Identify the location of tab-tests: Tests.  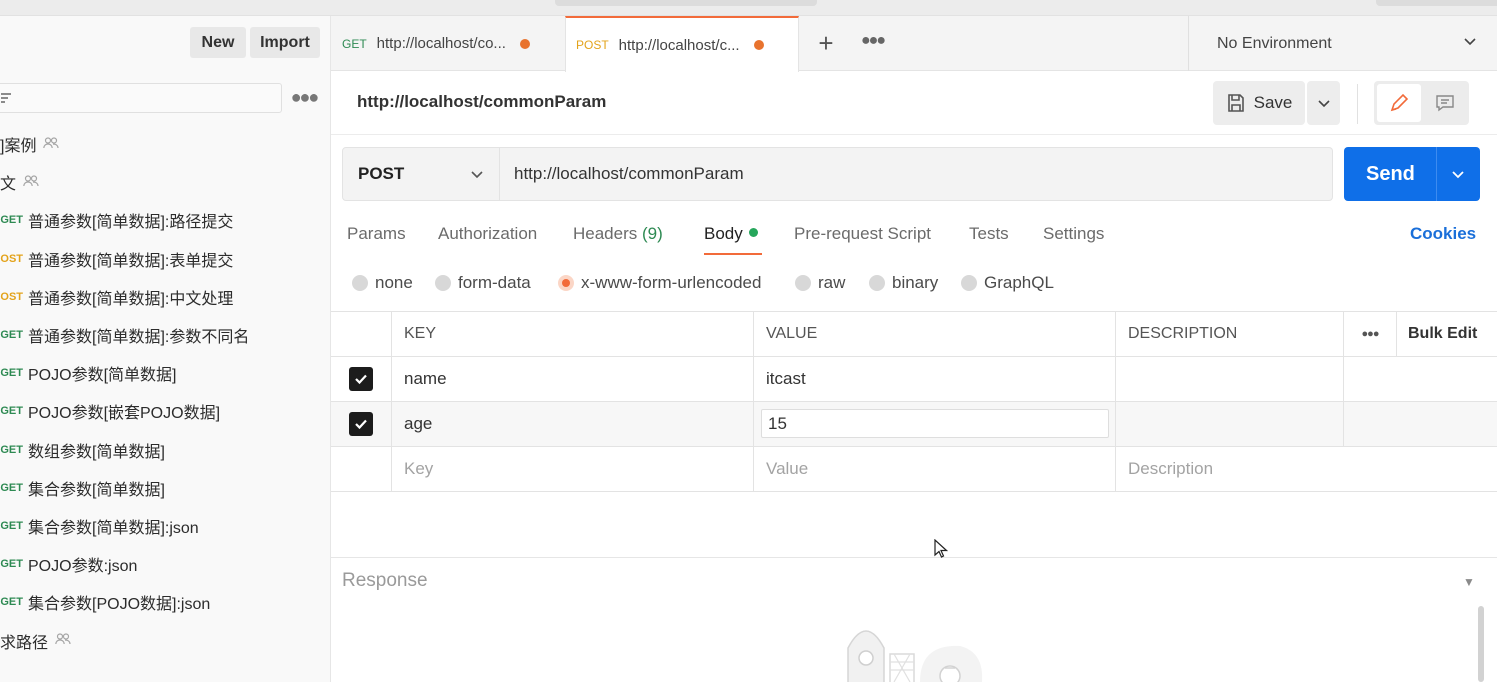
(989, 234).